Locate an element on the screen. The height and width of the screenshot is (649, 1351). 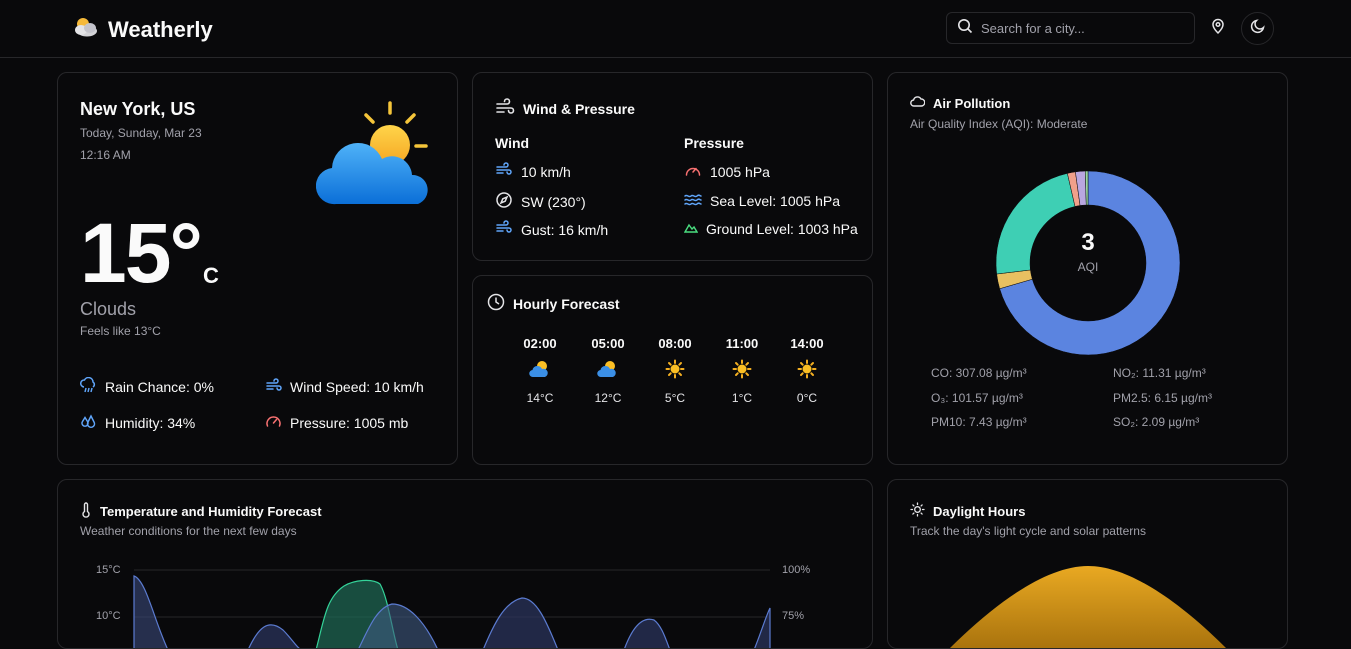
pressure-label: Pressure: 1005 mb is located at coordinates (349, 423).